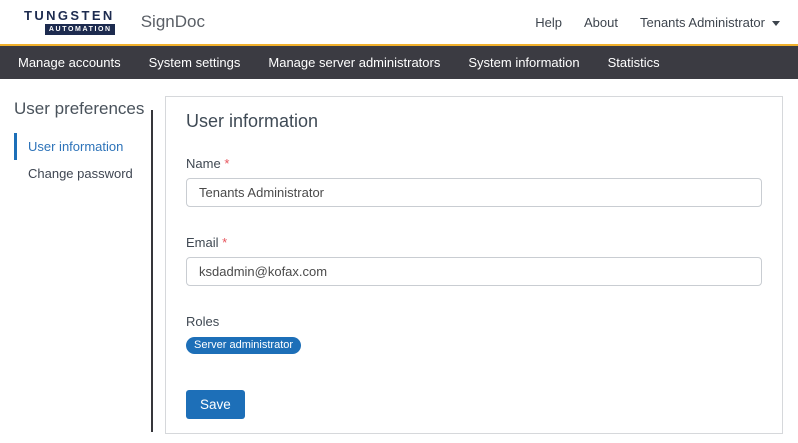 Image resolution: width=798 pixels, height=443 pixels. Describe the element at coordinates (203, 163) in the screenshot. I see `name-label-text: Name` at that location.